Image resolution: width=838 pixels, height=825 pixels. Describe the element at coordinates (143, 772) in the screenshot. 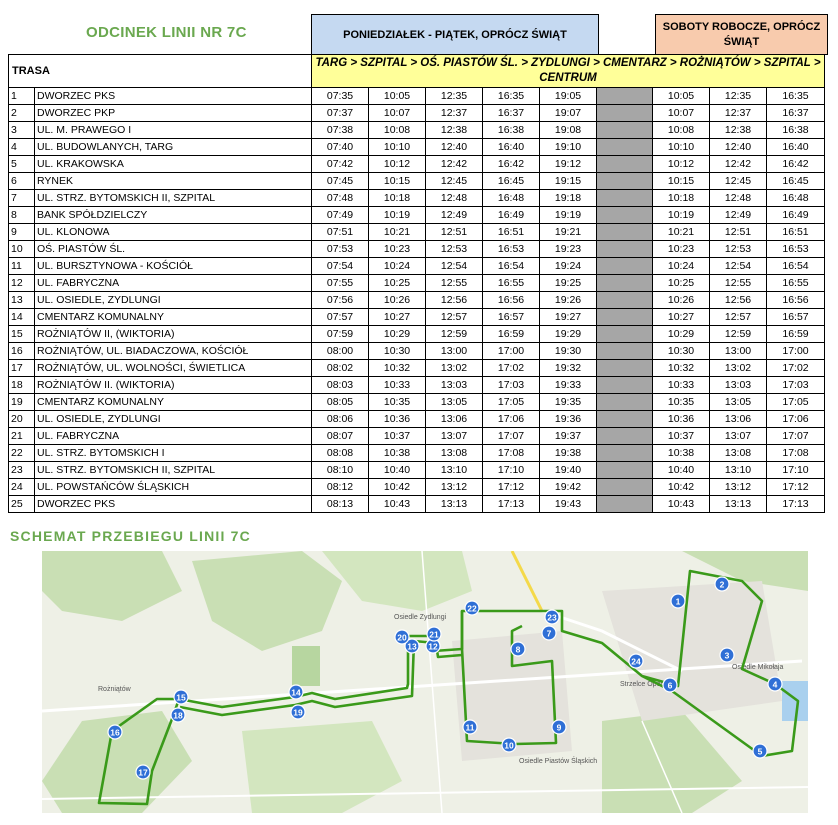

I see `map-stop-marker: 17` at that location.